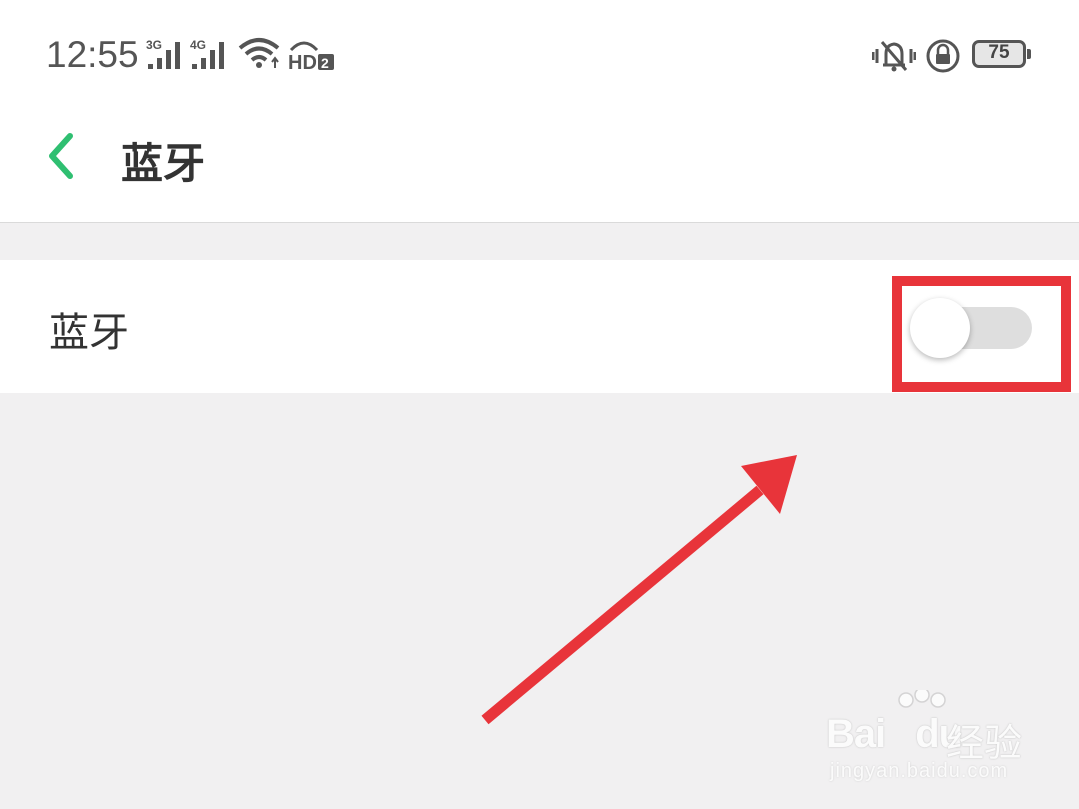 Image resolution: width=1079 pixels, height=809 pixels. Describe the element at coordinates (984, 743) in the screenshot. I see `watermark-chinese: 经验` at that location.